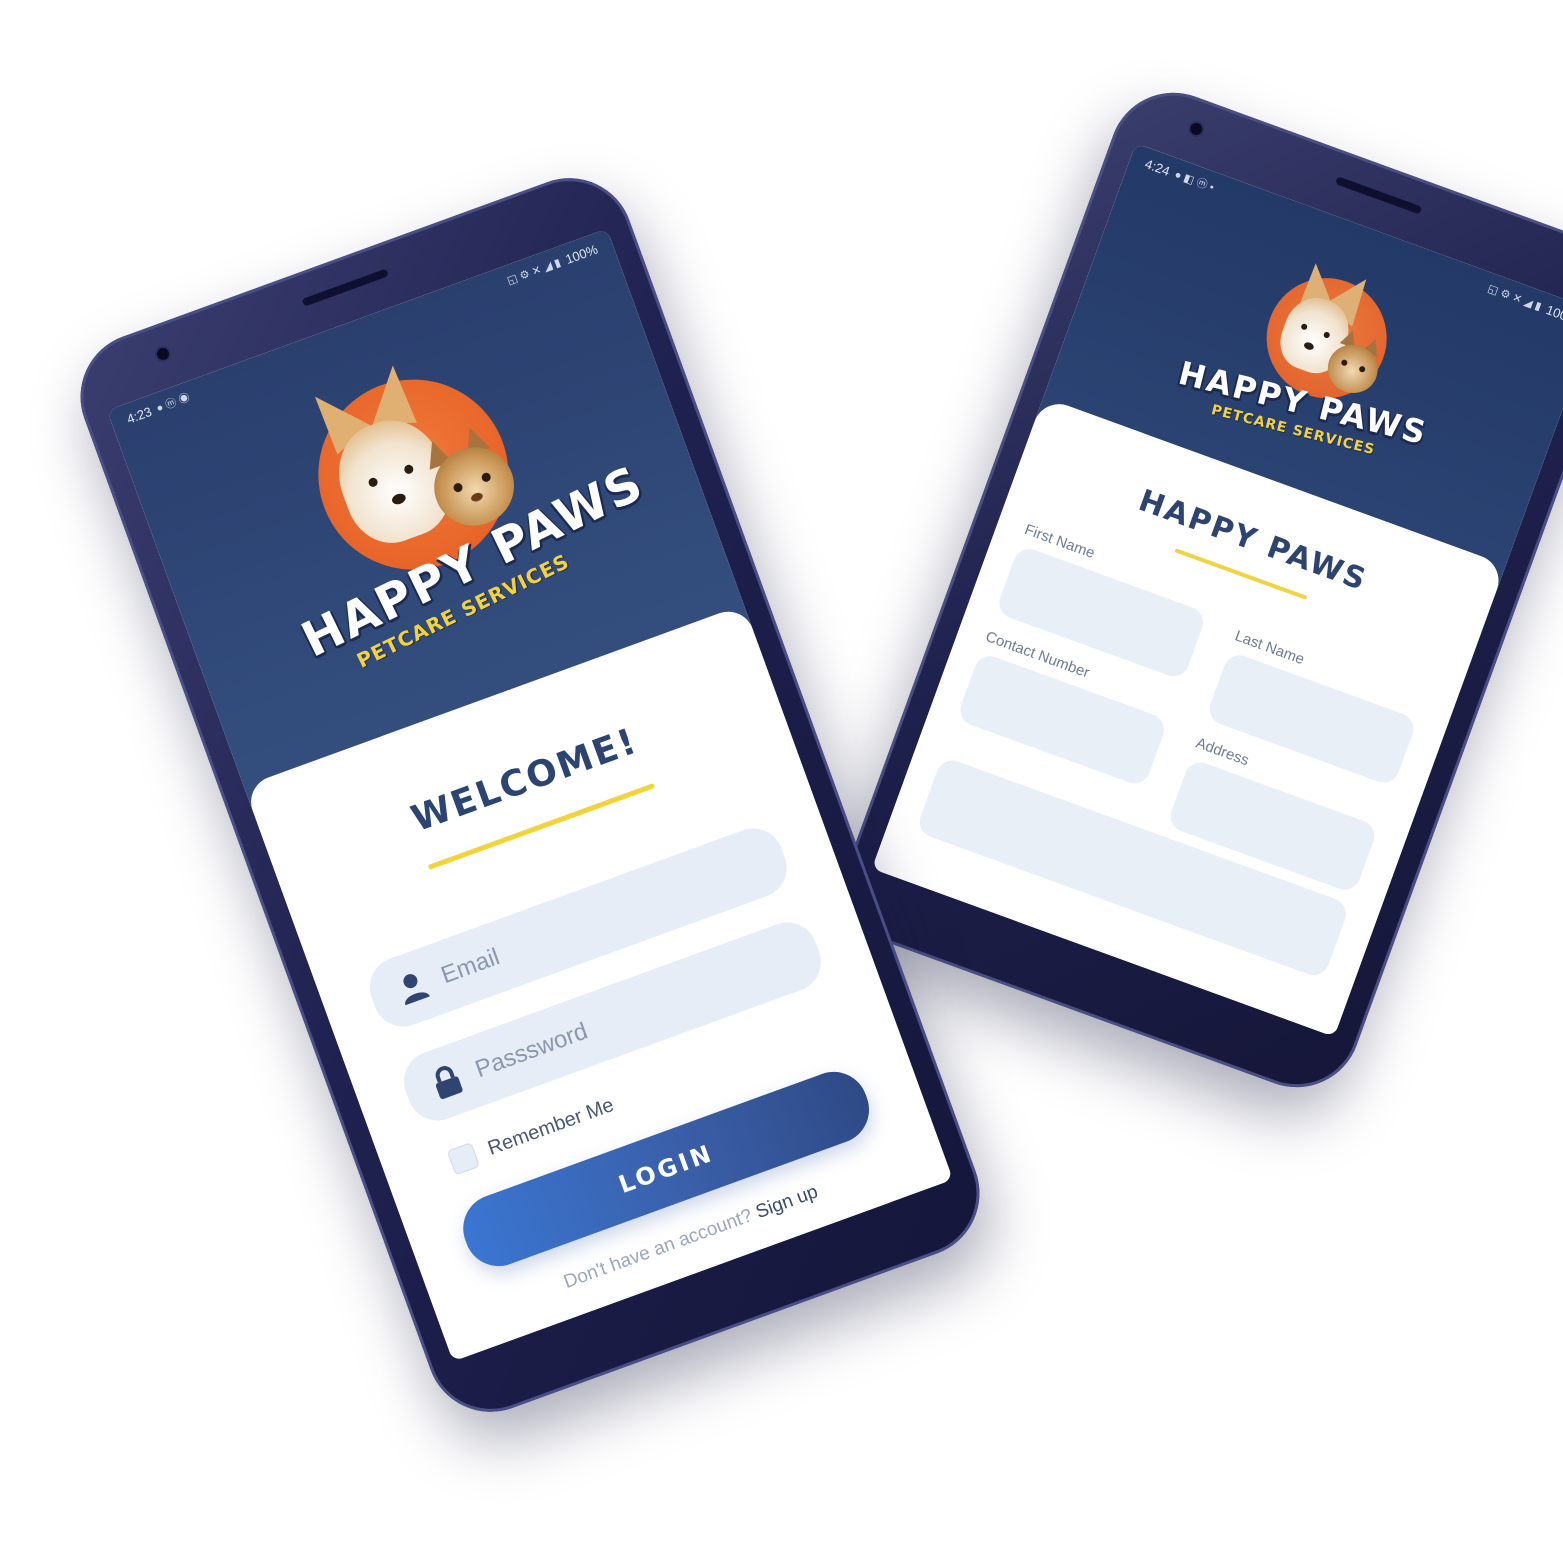  Describe the element at coordinates (393, 394) in the screenshot. I see `dog-ear-right` at that location.